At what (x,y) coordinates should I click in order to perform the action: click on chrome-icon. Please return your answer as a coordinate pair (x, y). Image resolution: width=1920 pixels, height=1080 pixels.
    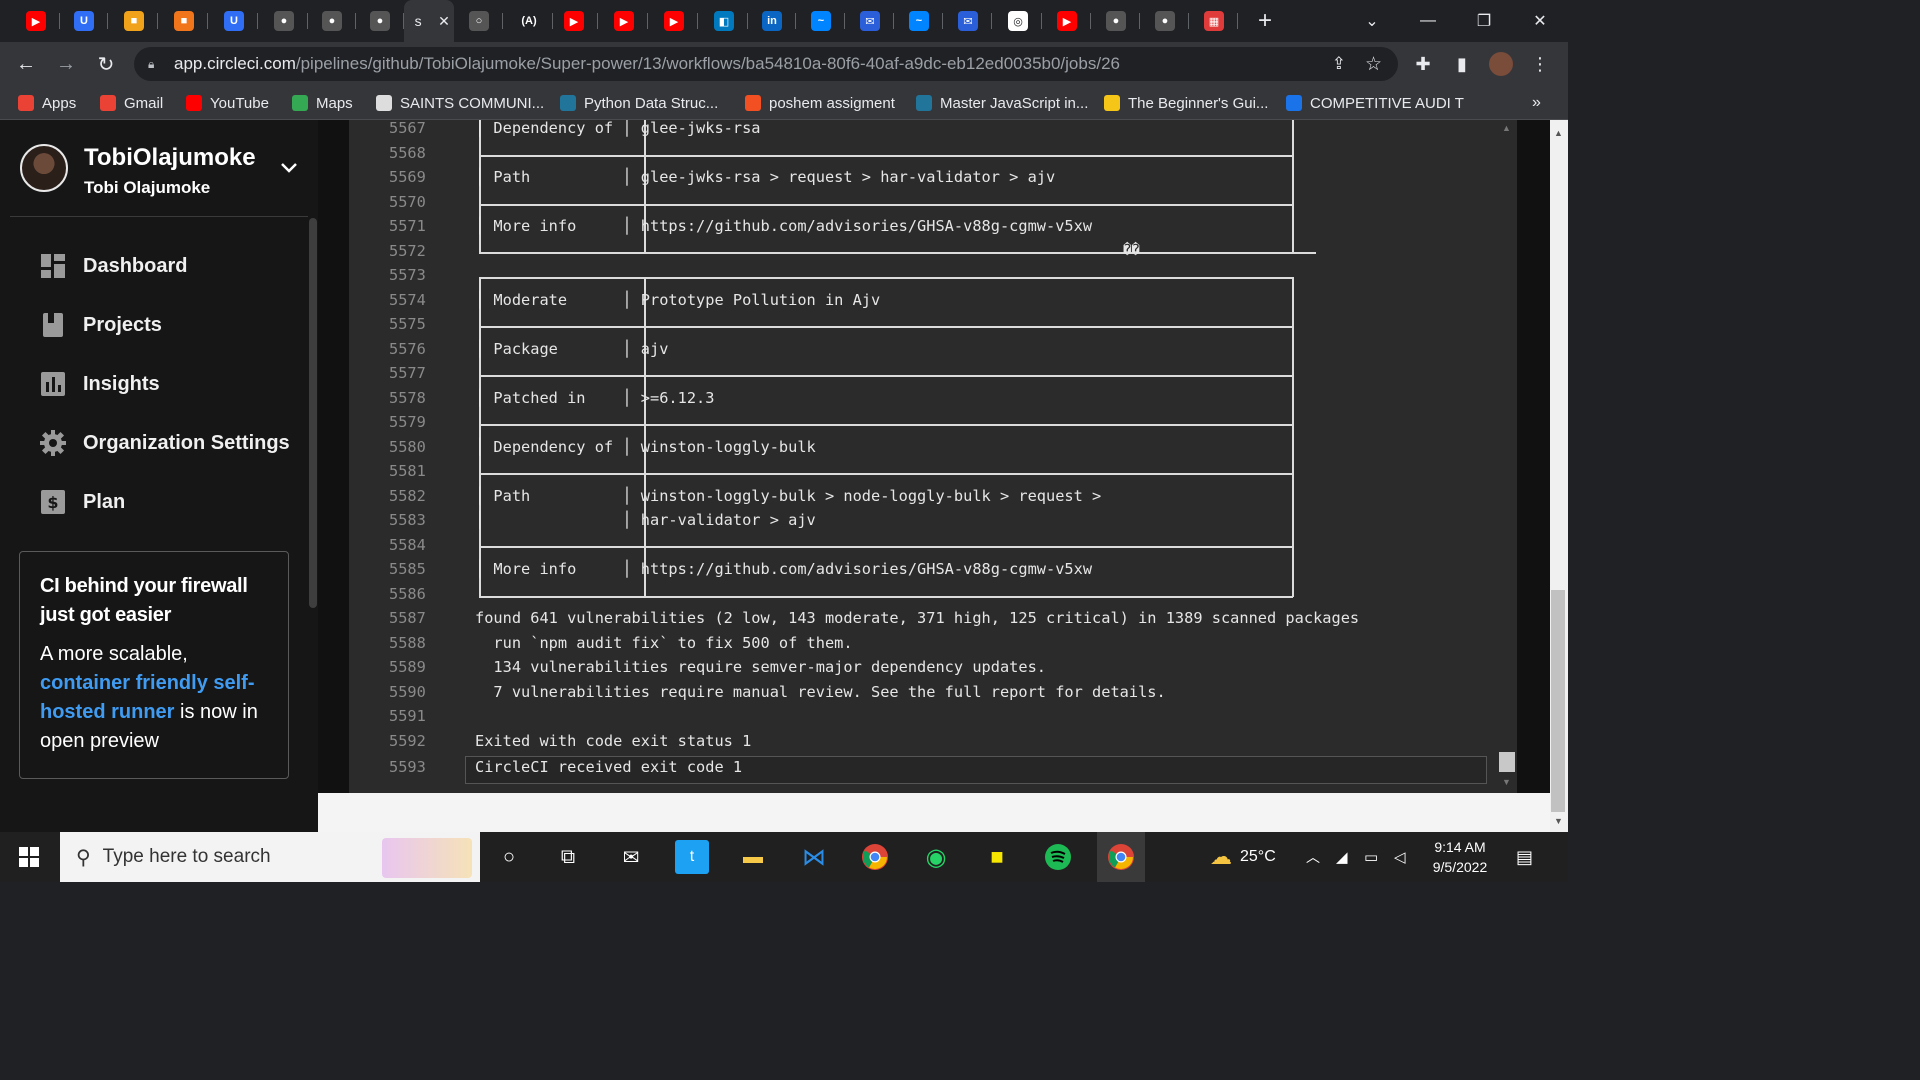
    Looking at the image, I should click on (875, 857).